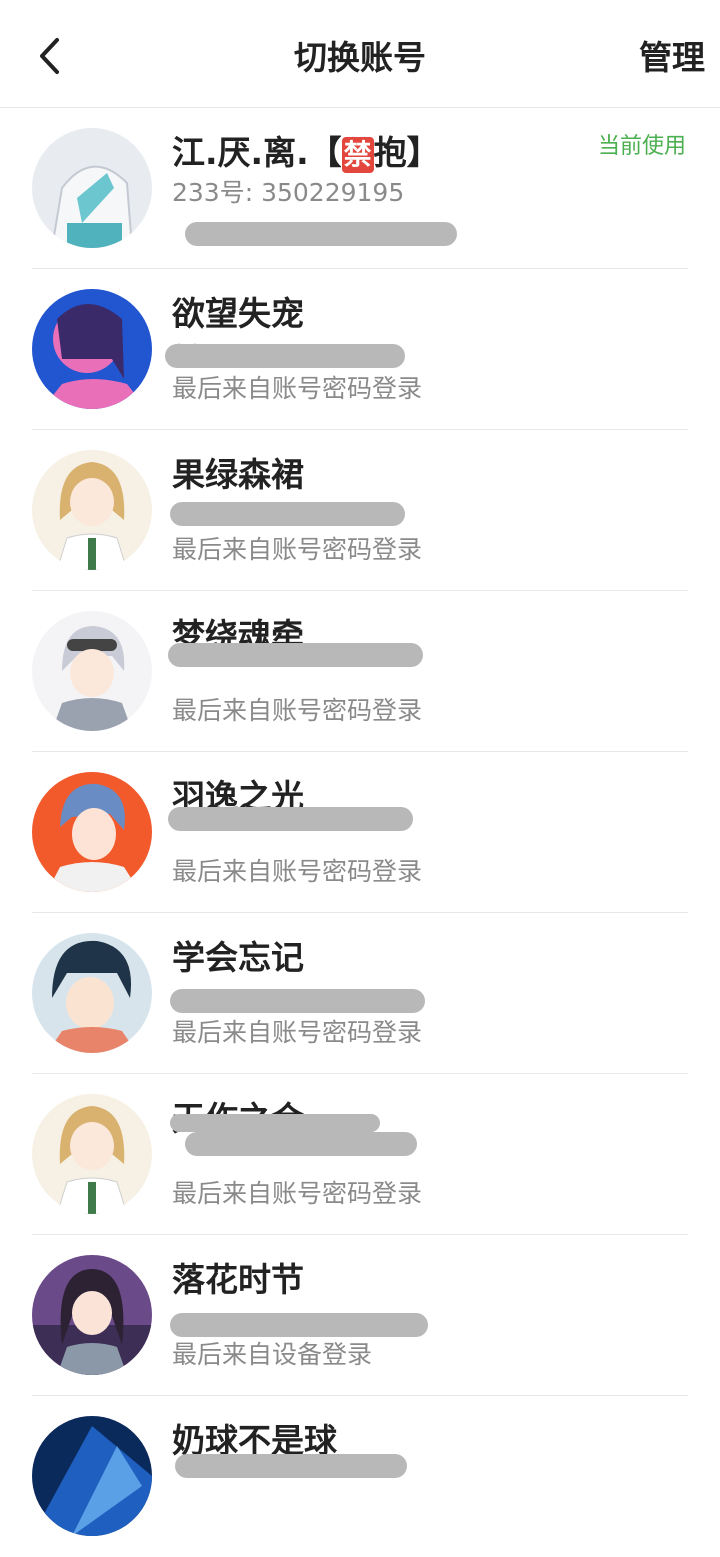  Describe the element at coordinates (360, 57) in the screenshot. I see `page-title: 切换账号` at that location.